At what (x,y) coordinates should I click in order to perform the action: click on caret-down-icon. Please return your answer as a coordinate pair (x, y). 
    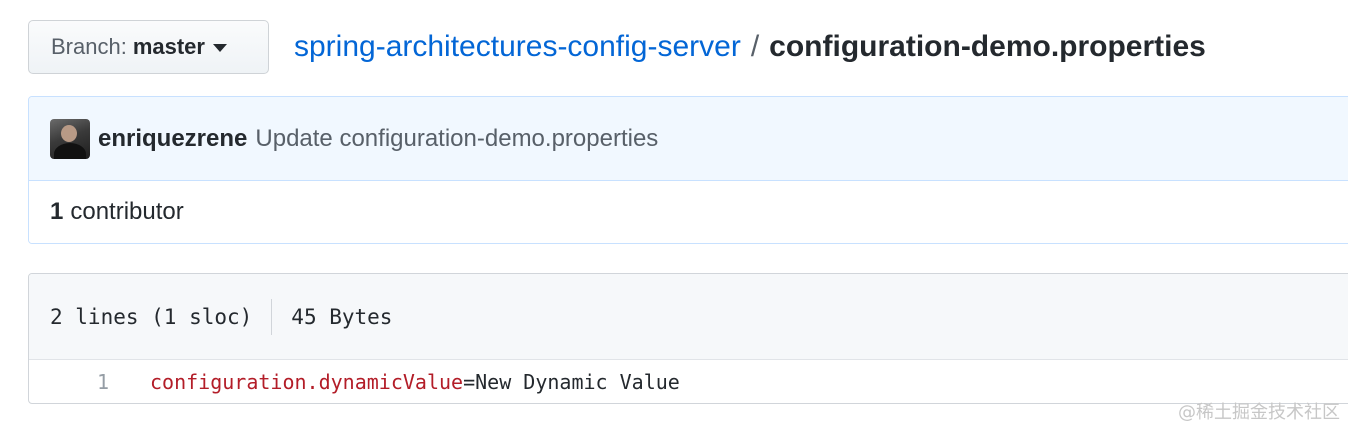
    Looking at the image, I should click on (219, 48).